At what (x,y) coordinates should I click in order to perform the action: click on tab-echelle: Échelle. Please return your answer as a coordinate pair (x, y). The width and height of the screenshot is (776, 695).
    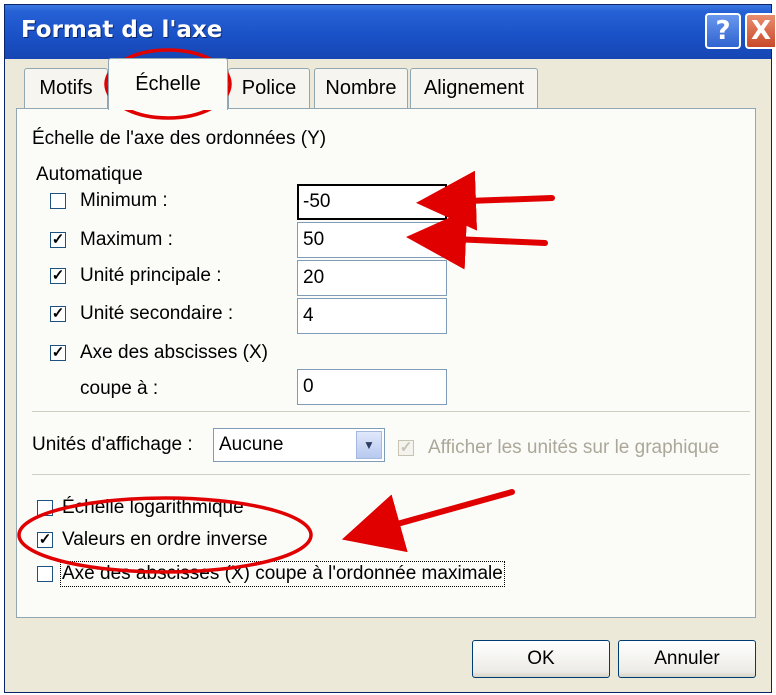
    Looking at the image, I should click on (168, 84).